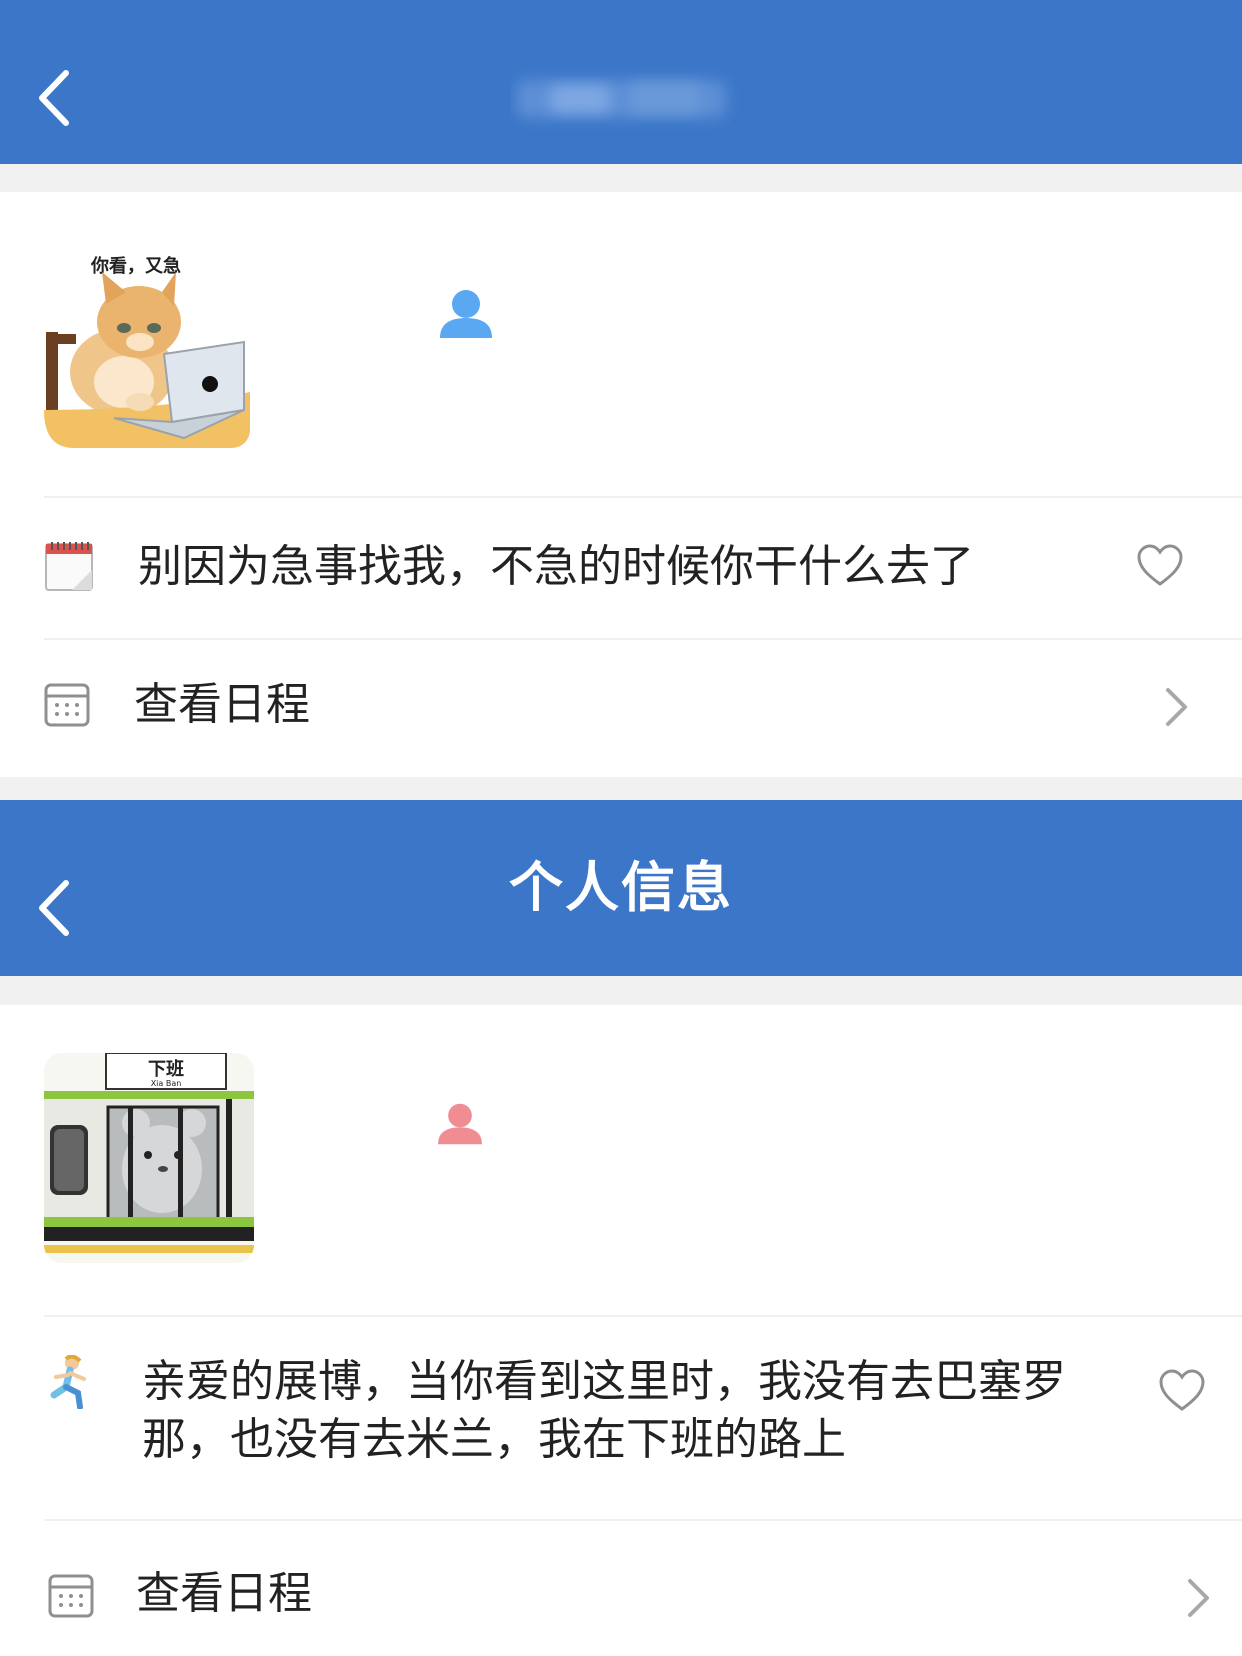  Describe the element at coordinates (556, 566) in the screenshot. I see `signature-text: 别因为急事找我，不急的时候你干什么去了` at that location.